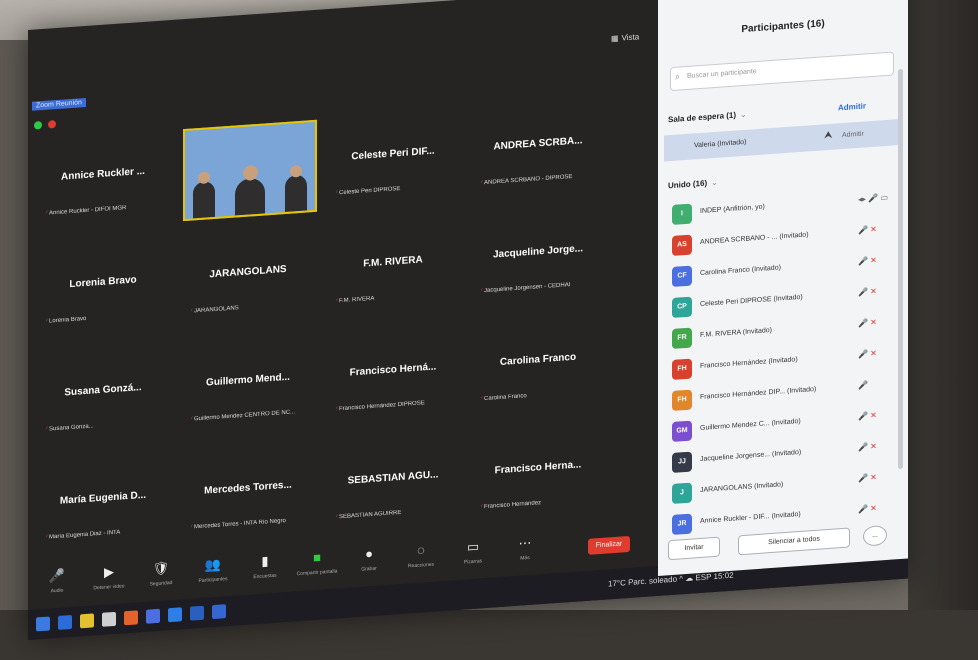  I want to click on mic-camera-icon: 🎤, so click(863, 385).